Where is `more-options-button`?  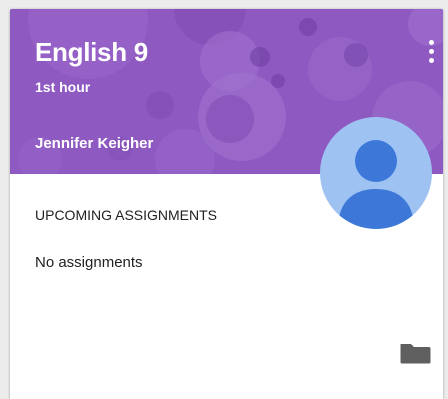 more-options-button is located at coordinates (431, 52).